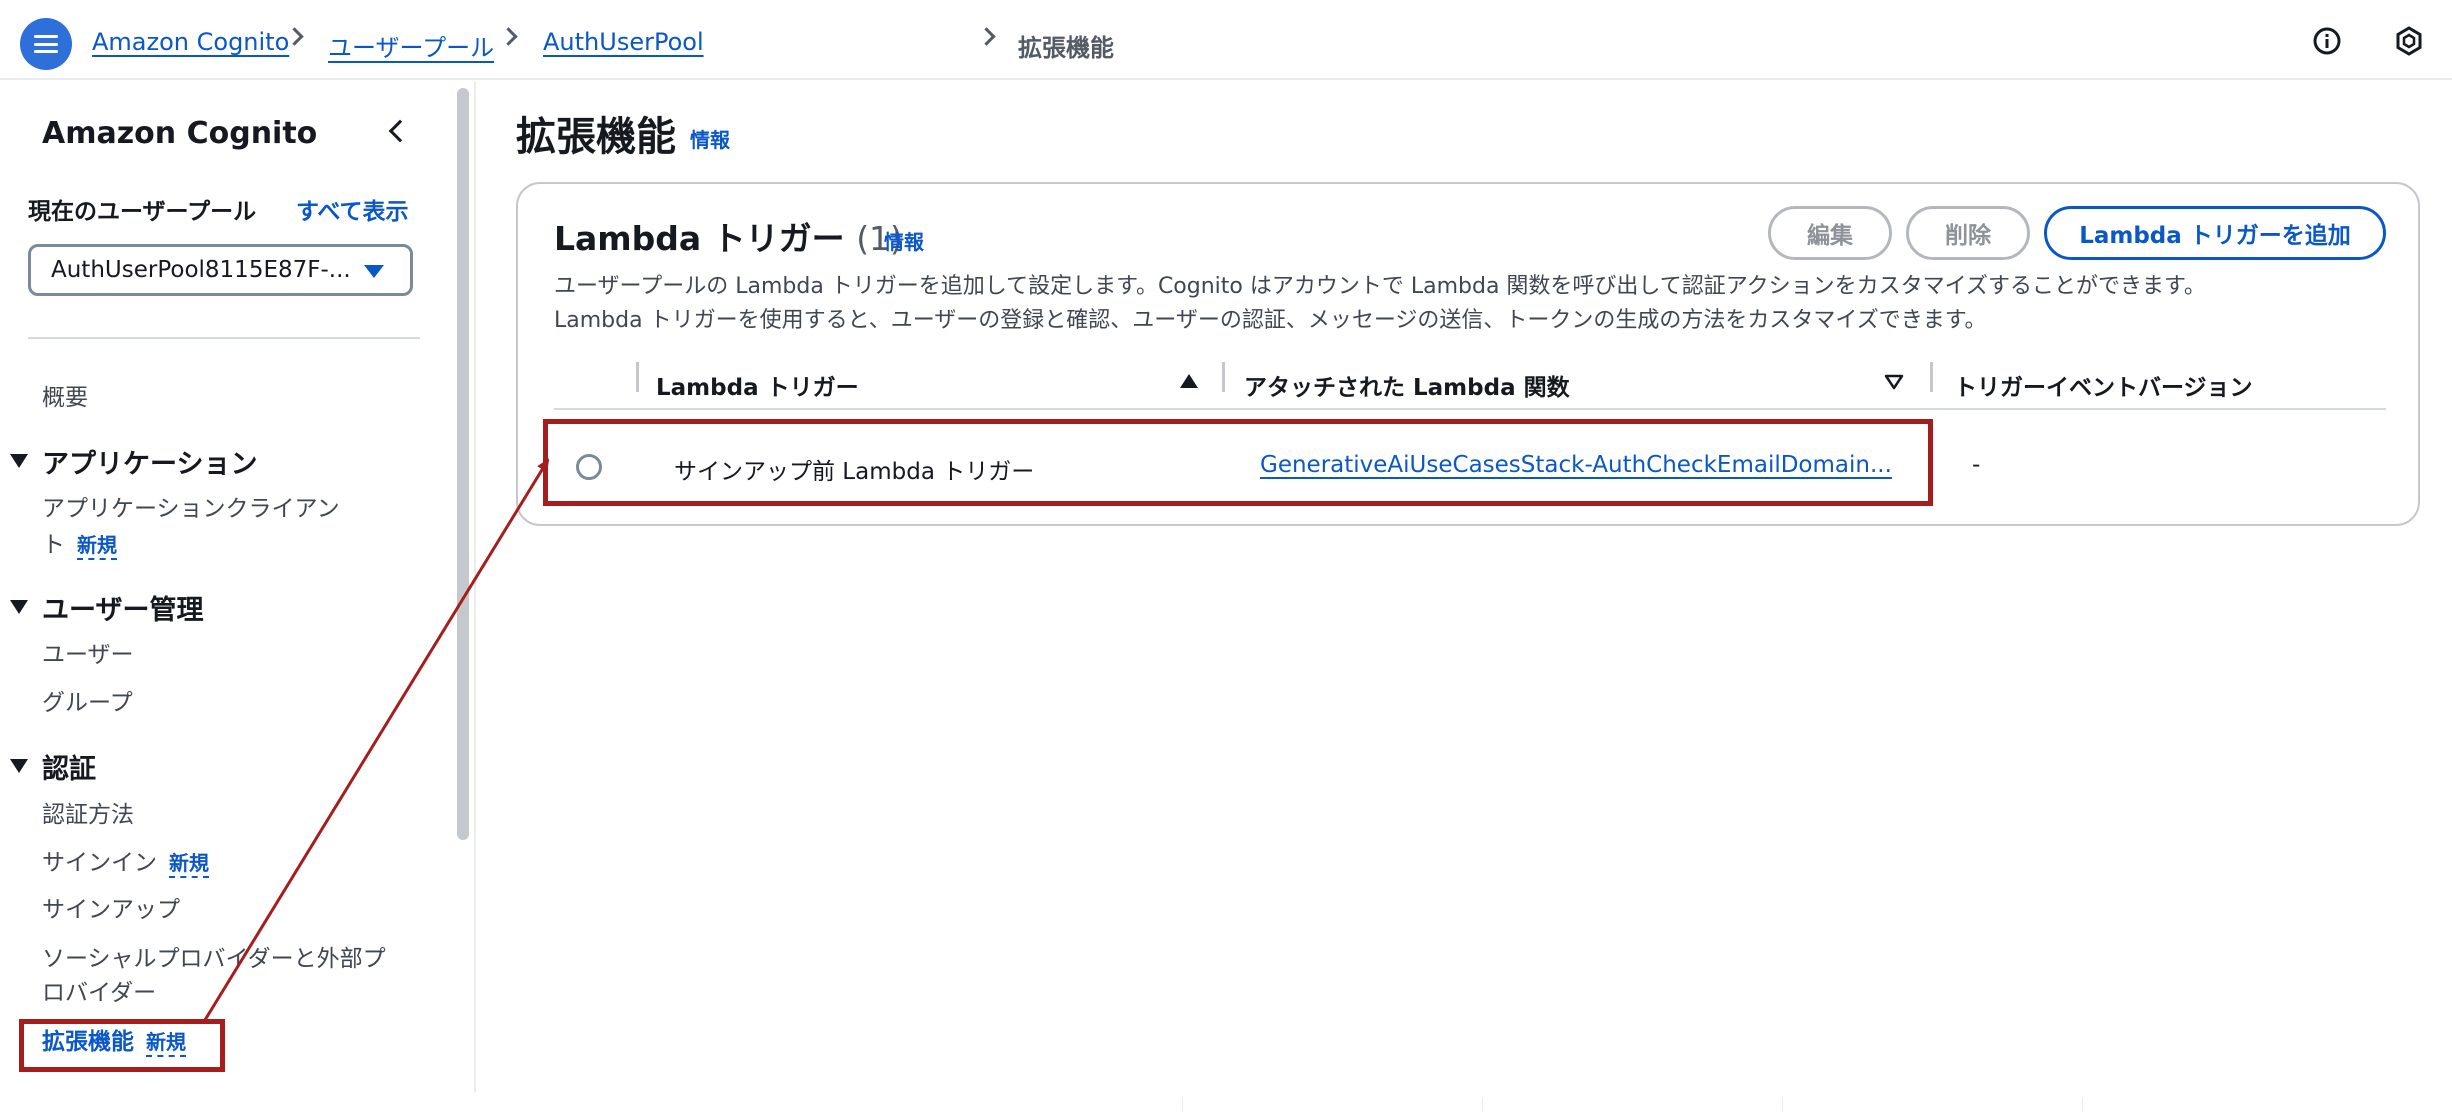  What do you see at coordinates (623, 42) in the screenshot?
I see `breadcrumb-auth-user-pool: AuthUserPool` at bounding box center [623, 42].